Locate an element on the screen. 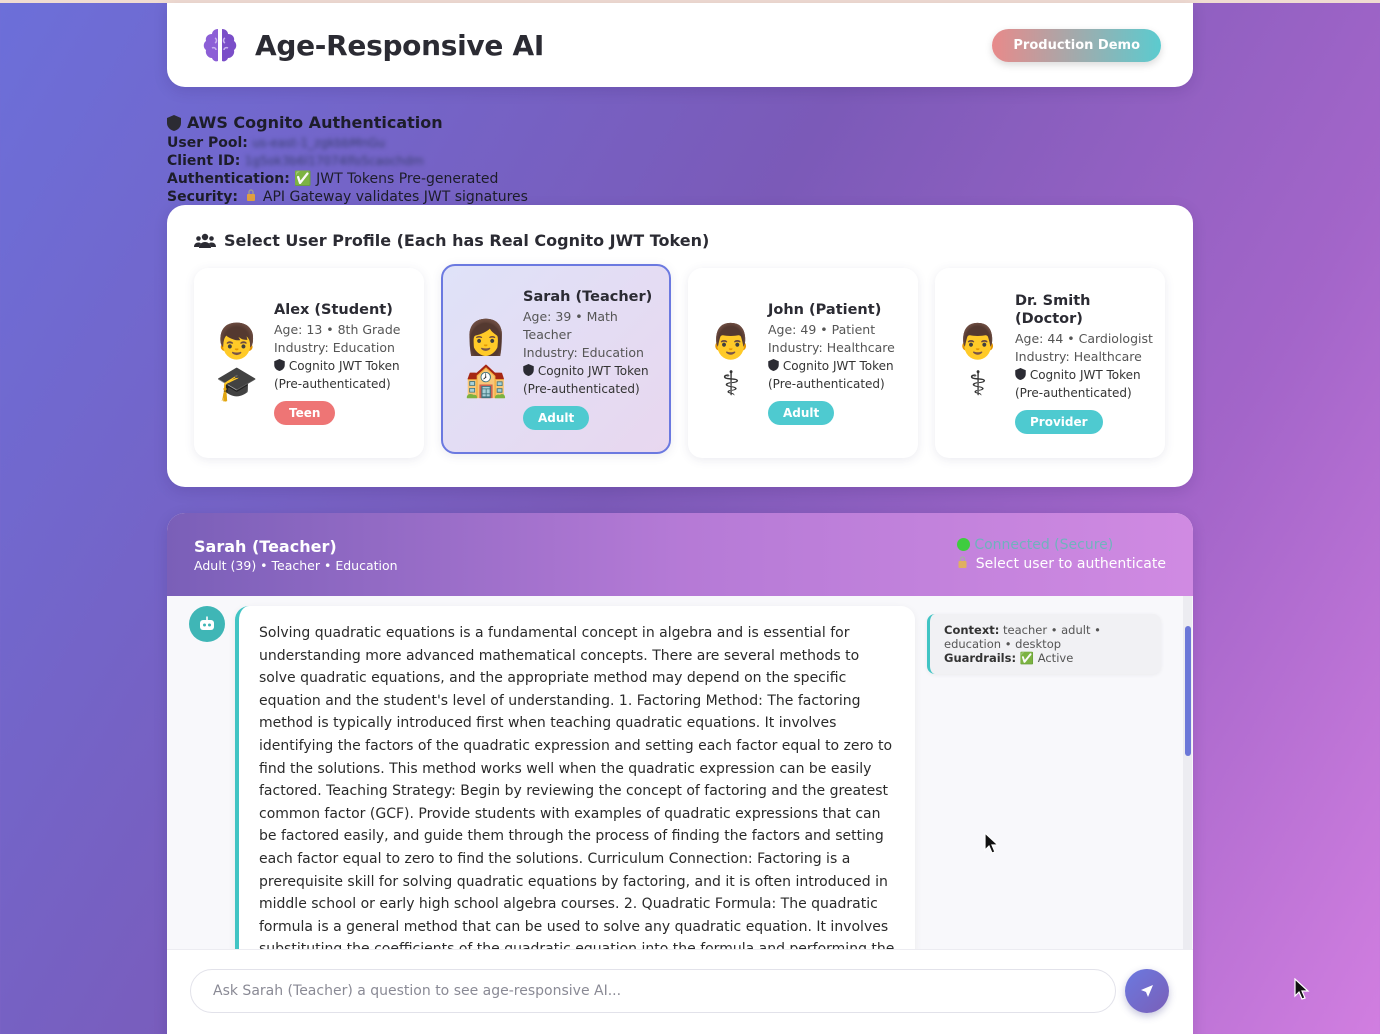 Image resolution: width=1380 pixels, height=1034 pixels. woman-avatar-icon: 👩 is located at coordinates (486, 338).